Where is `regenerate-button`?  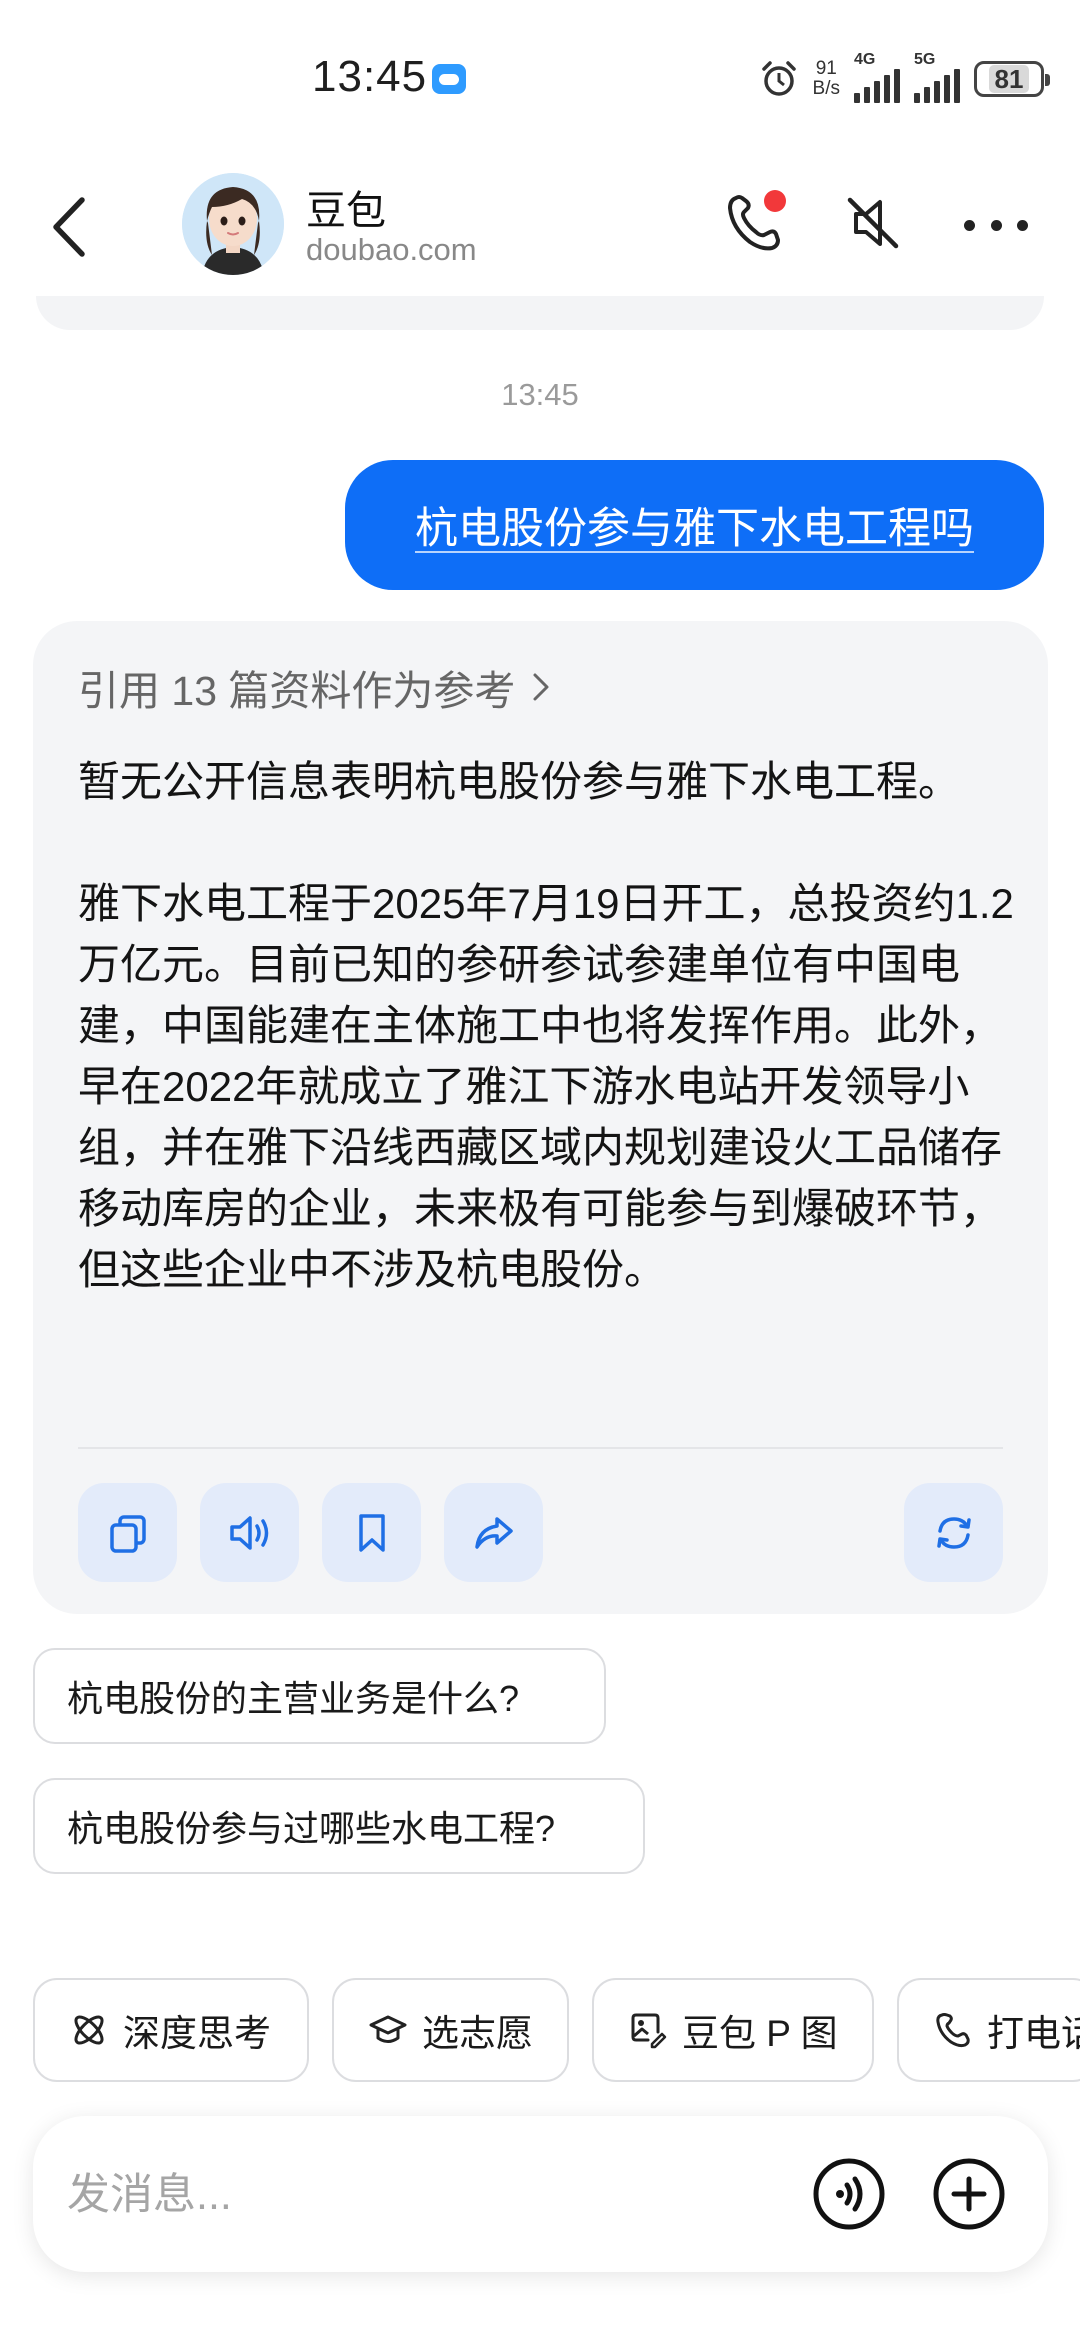 regenerate-button is located at coordinates (953, 1532).